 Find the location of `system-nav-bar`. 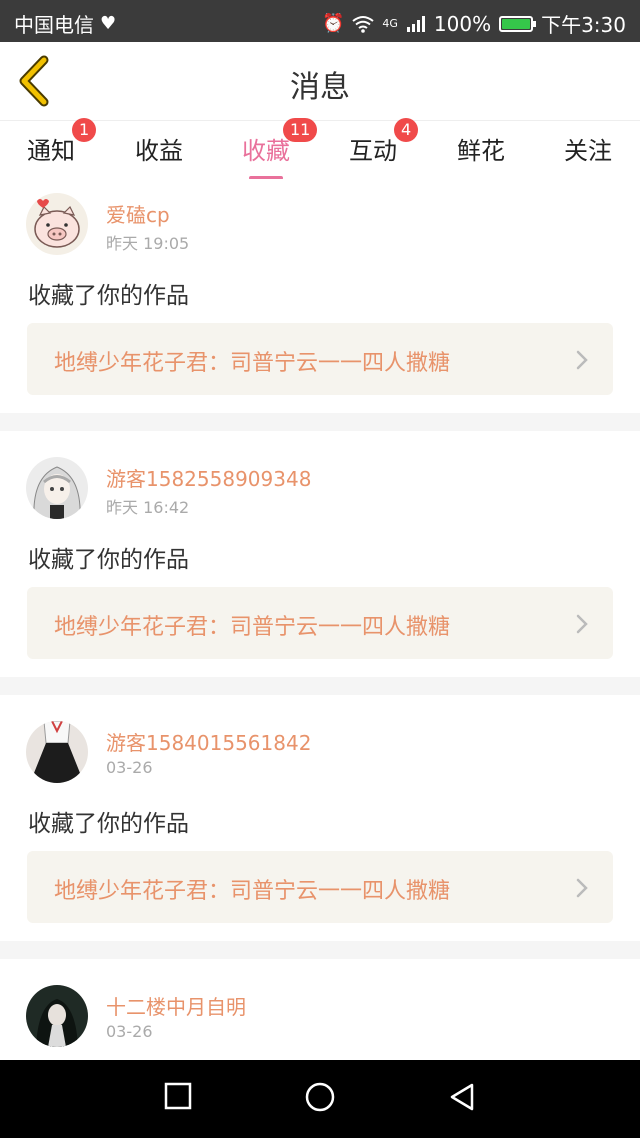

system-nav-bar is located at coordinates (320, 1099).